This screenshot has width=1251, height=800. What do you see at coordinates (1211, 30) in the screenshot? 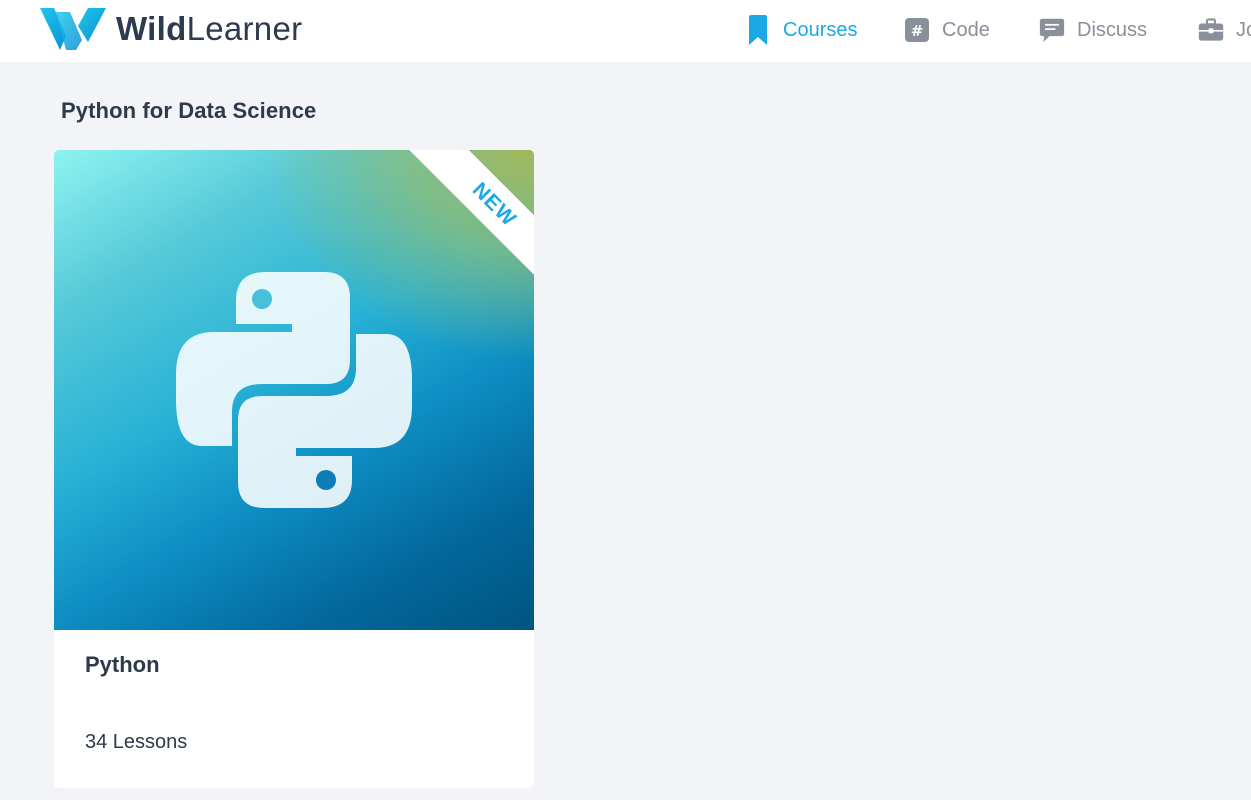
I see `briefcase-icon` at bounding box center [1211, 30].